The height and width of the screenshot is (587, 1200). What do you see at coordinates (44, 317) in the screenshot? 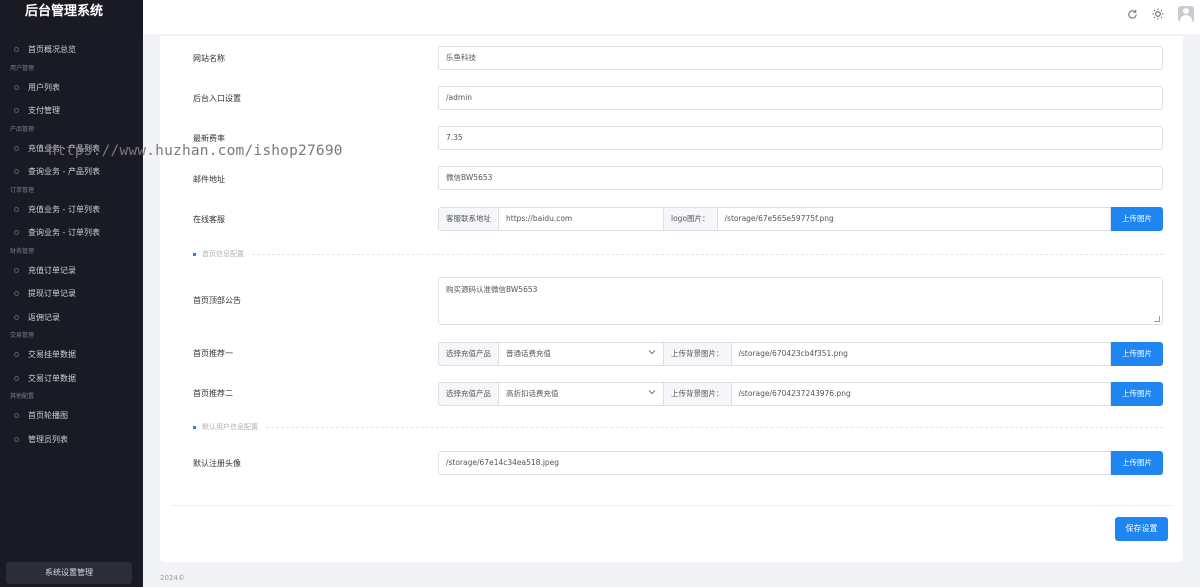
I see `sidebar-item-label: 返佣记录` at bounding box center [44, 317].